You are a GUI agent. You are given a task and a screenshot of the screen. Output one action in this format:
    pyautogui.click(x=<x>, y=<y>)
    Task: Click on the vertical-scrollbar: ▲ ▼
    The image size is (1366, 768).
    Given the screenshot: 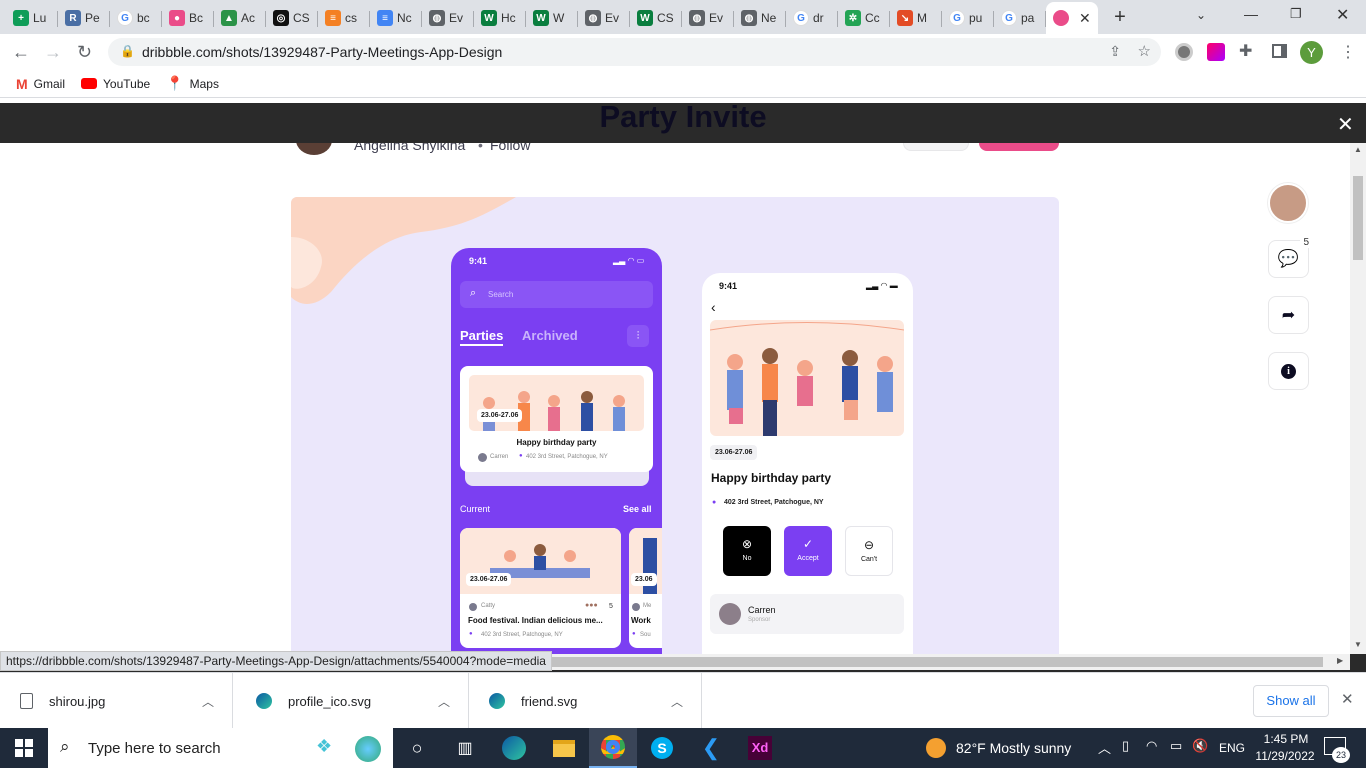 What is the action you would take?
    pyautogui.click(x=1358, y=398)
    